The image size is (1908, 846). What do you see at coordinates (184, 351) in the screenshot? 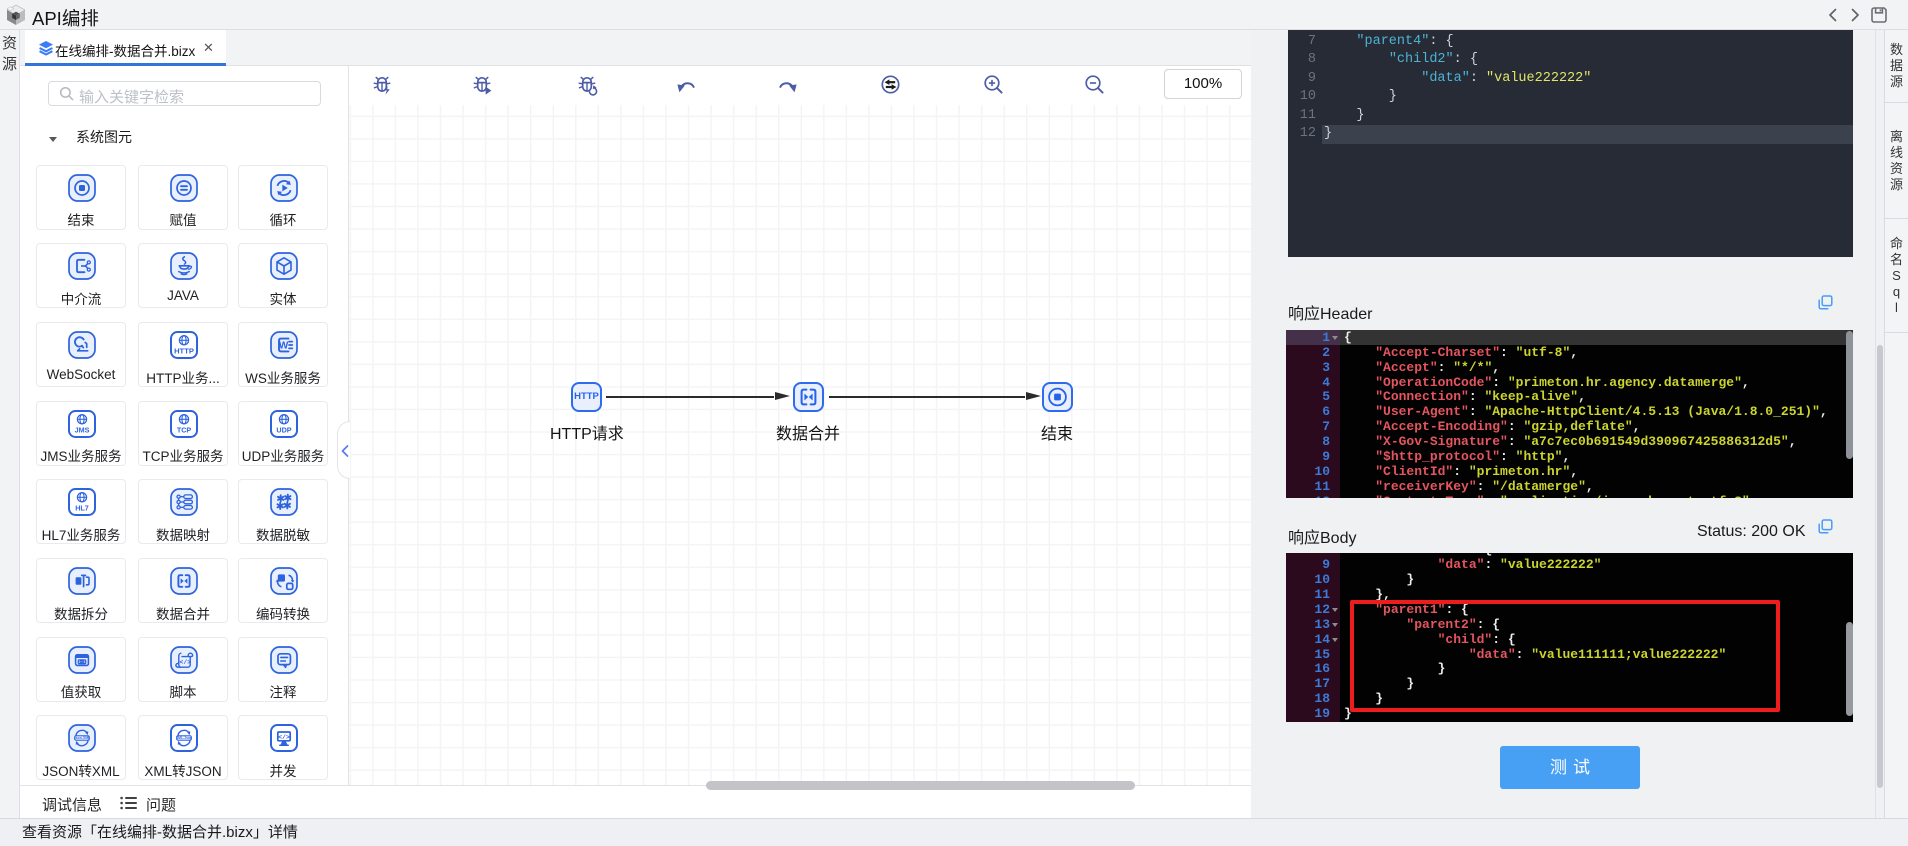
I see `svg-text: HTTP` at bounding box center [184, 351].